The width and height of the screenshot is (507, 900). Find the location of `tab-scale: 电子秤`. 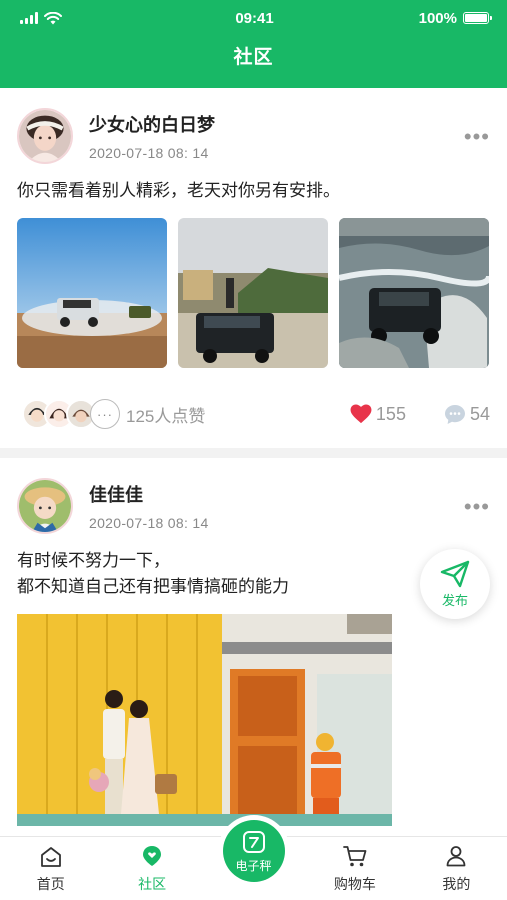

tab-scale: 电子秤 is located at coordinates (253, 857).